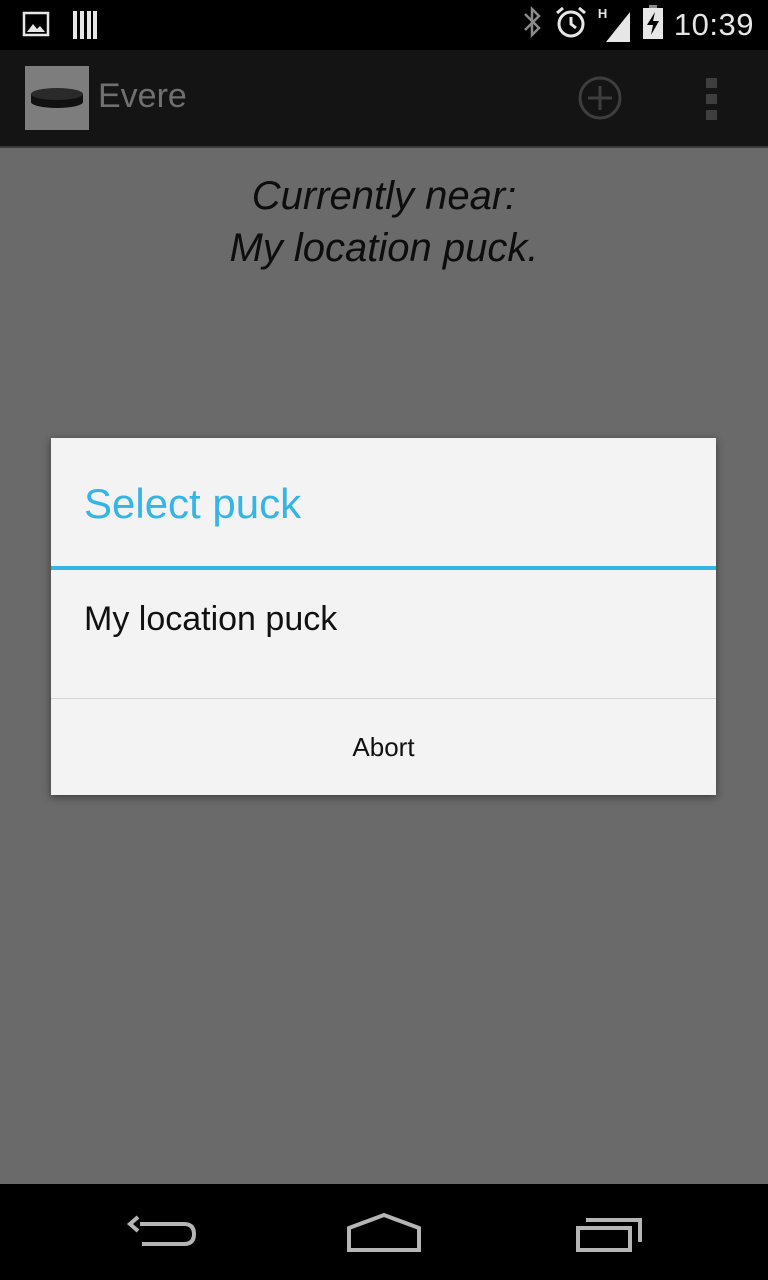 The image size is (768, 1280). Describe the element at coordinates (602, 13) in the screenshot. I see `network-type-label: H` at that location.